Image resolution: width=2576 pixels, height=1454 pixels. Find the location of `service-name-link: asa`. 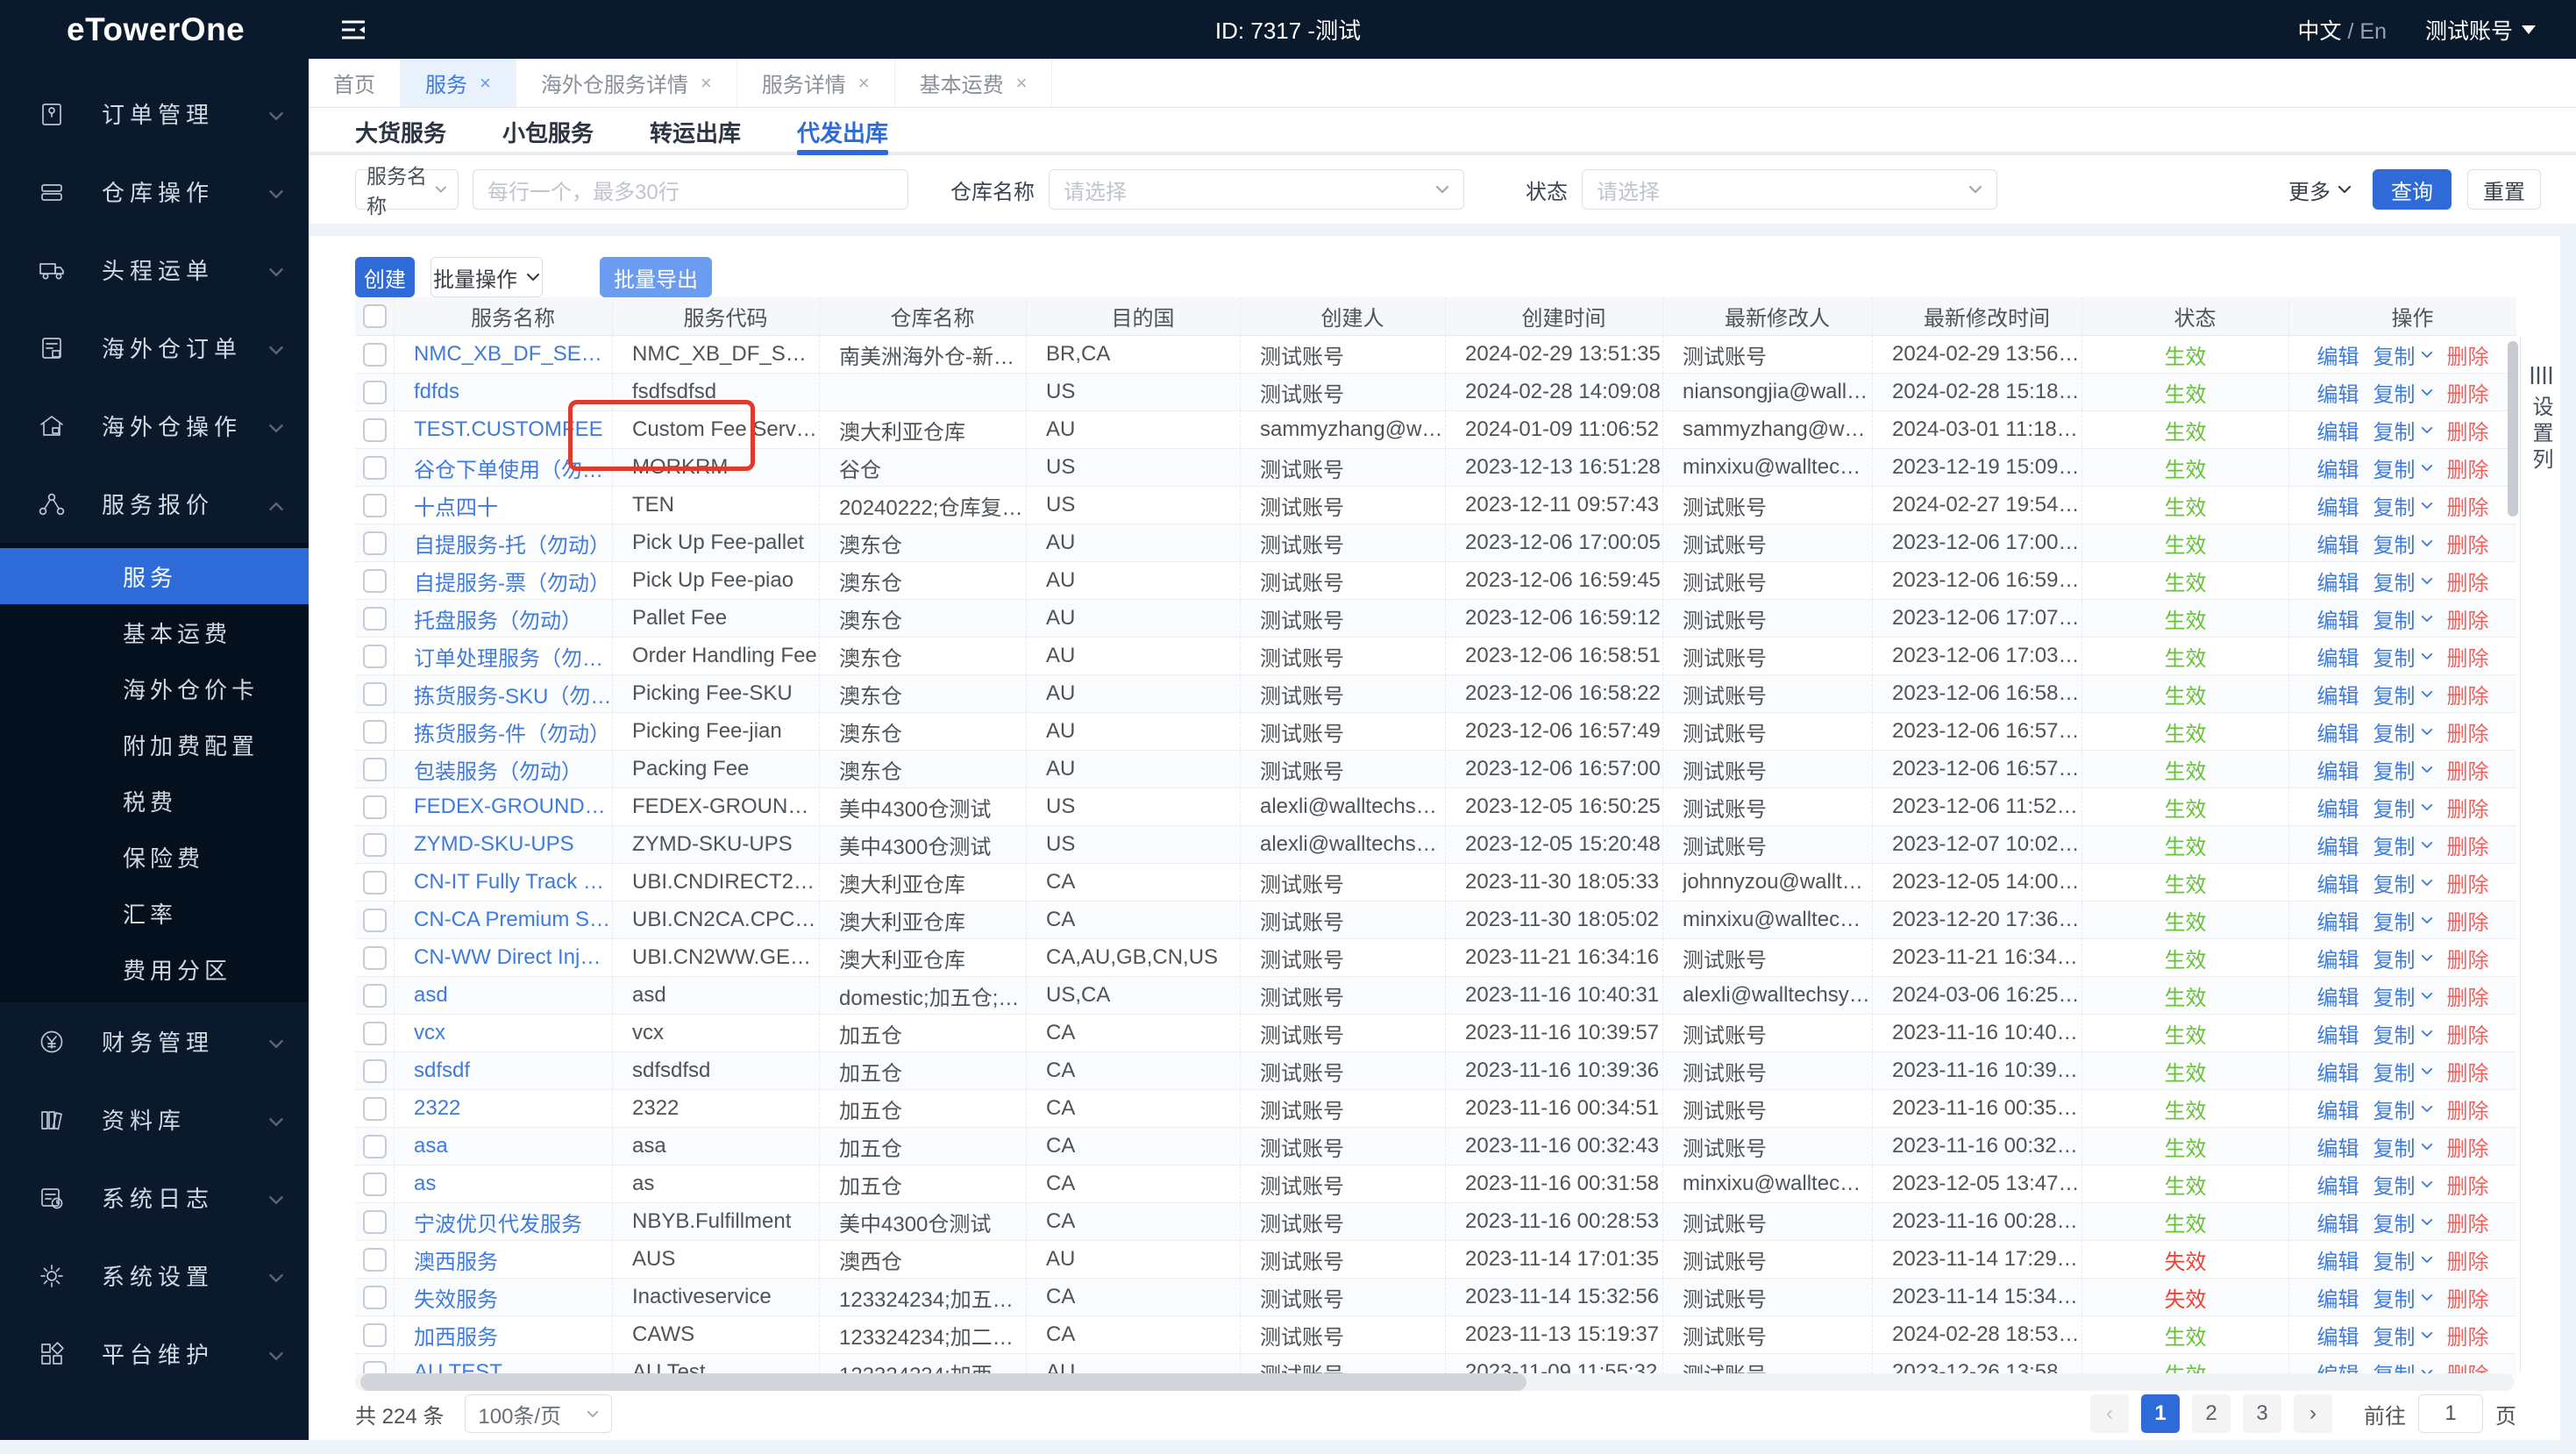

service-name-link: asa is located at coordinates (431, 1146).